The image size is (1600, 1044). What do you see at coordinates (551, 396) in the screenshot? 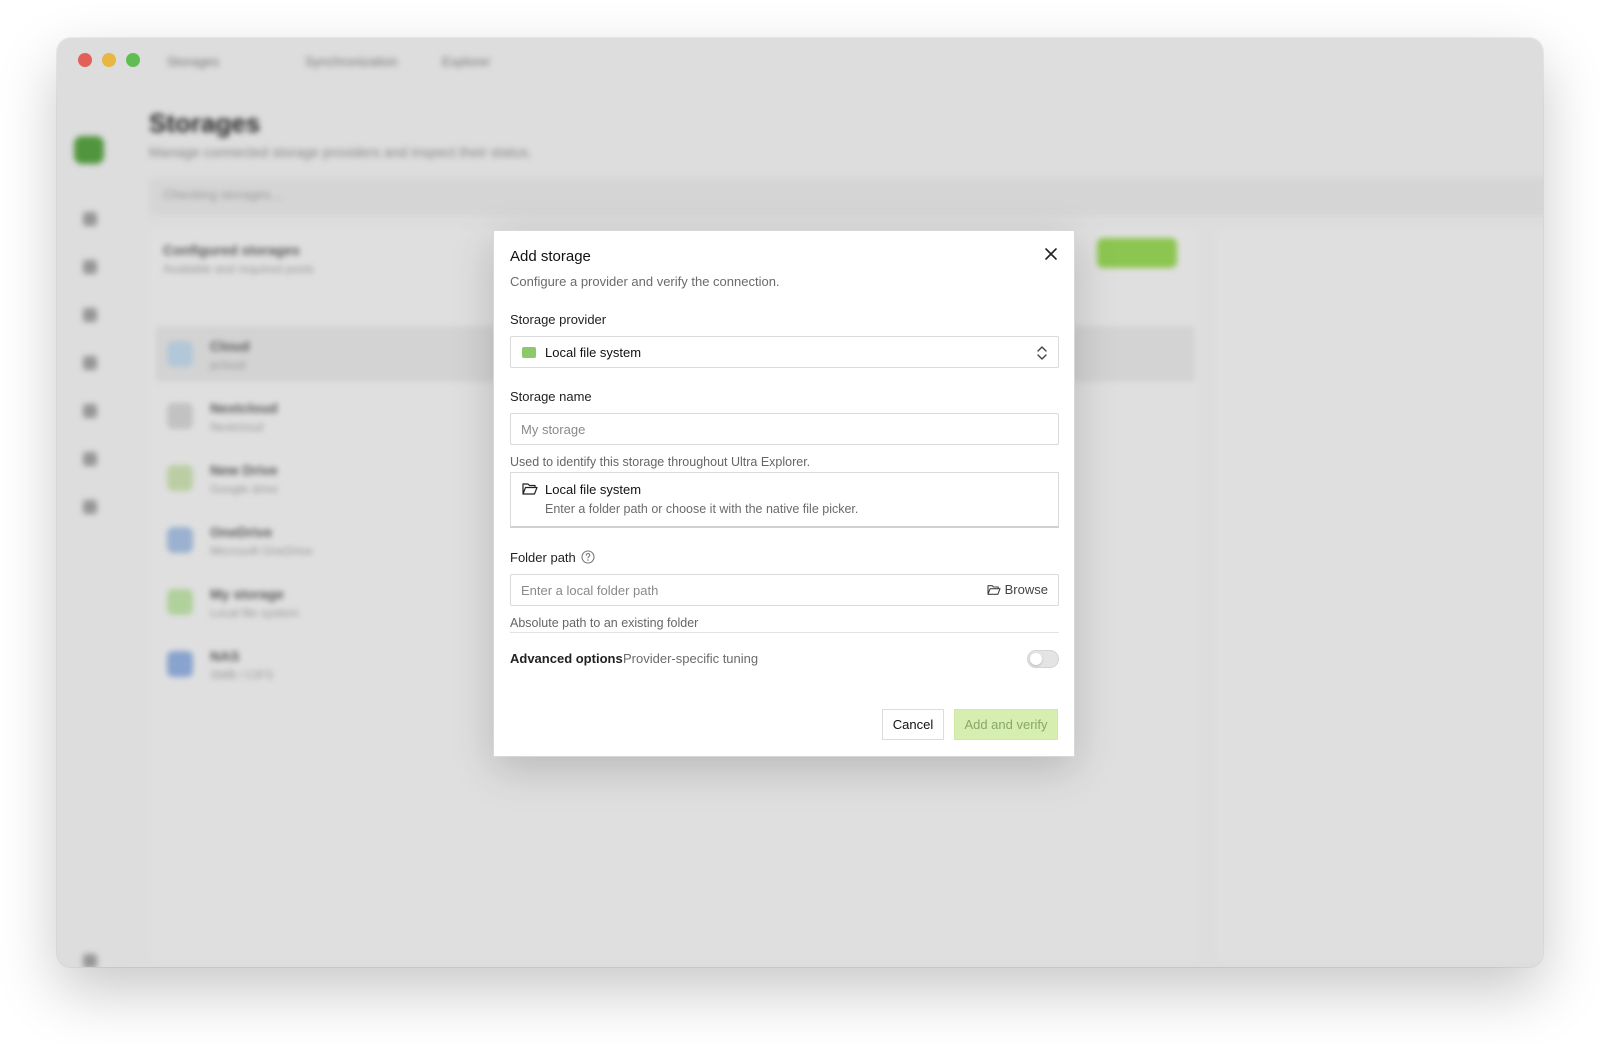
I see `storage-name-label: Storage name` at bounding box center [551, 396].